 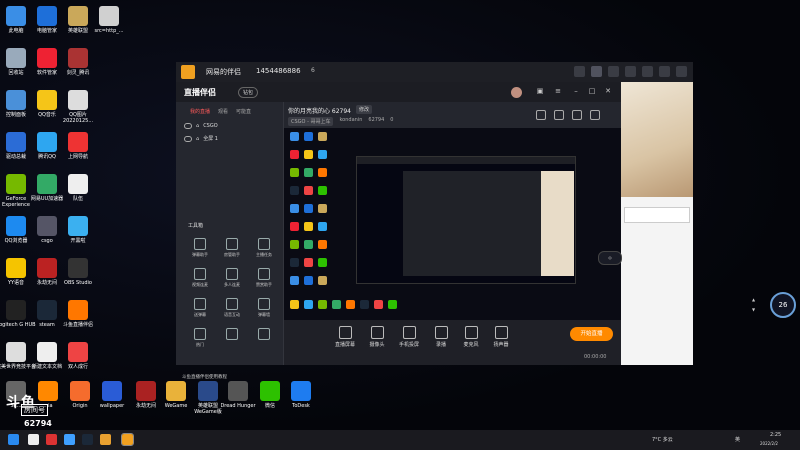 I want to click on tutorial-notice: 斗鱼直播伴侣使用教程, so click(x=204, y=377).